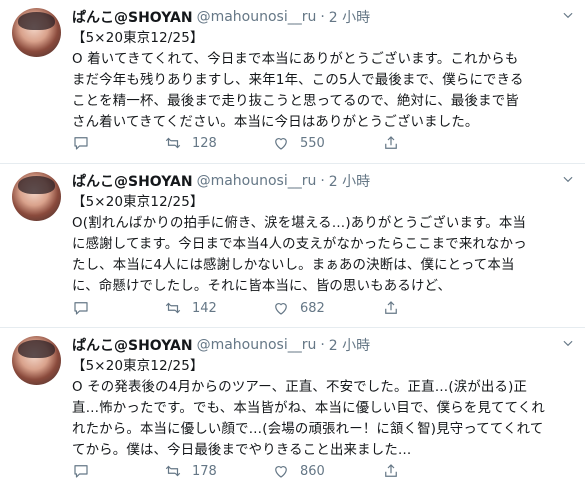  Describe the element at coordinates (327, 308) in the screenshot. I see `like-button: 682` at that location.